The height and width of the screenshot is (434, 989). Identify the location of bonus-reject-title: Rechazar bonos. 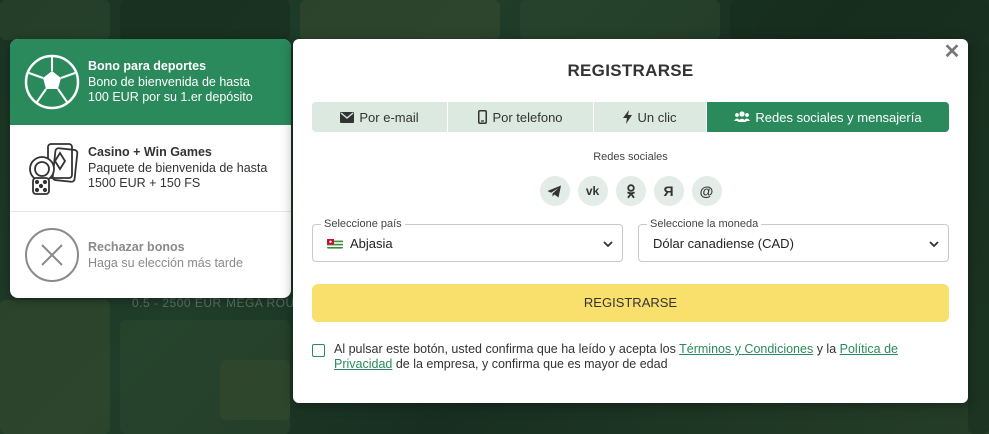
(136, 246).